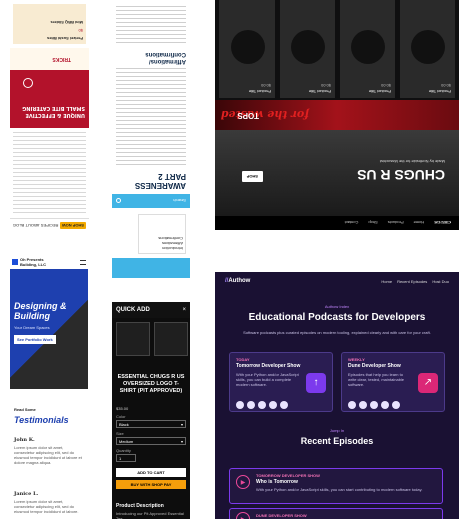 The width and height of the screenshot is (471, 519). What do you see at coordinates (248, 115) in the screenshot?
I see `section-kicker: TOPS` at bounding box center [248, 115].